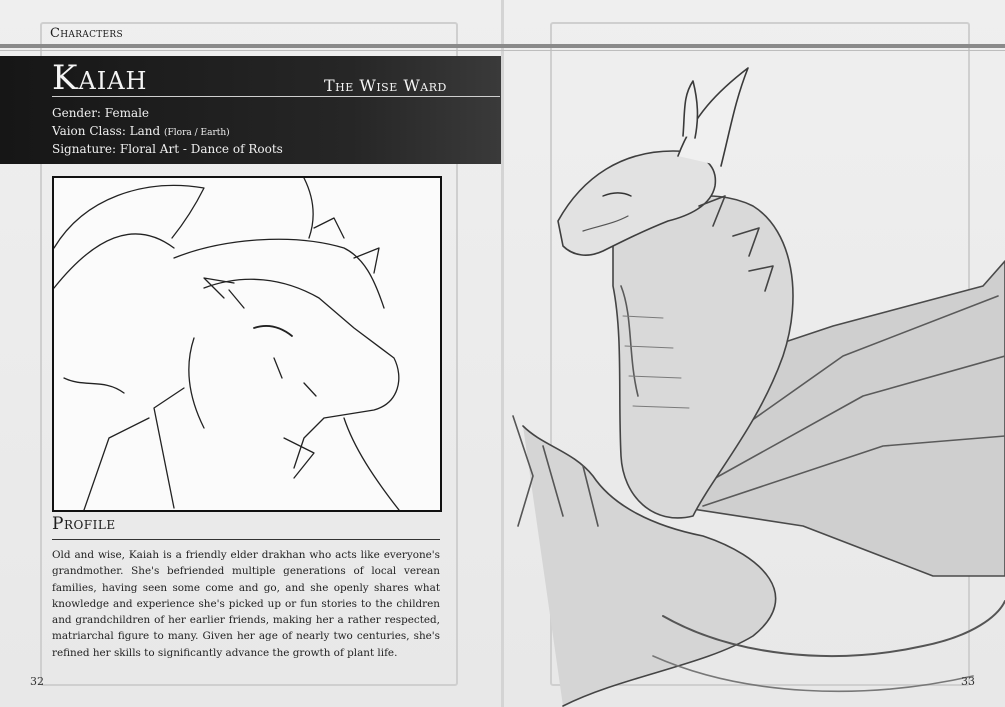 This screenshot has height=707, width=1005. Describe the element at coordinates (167, 149) in the screenshot. I see `signature-line: Signature: Floral Art - Dance of Roots` at that location.